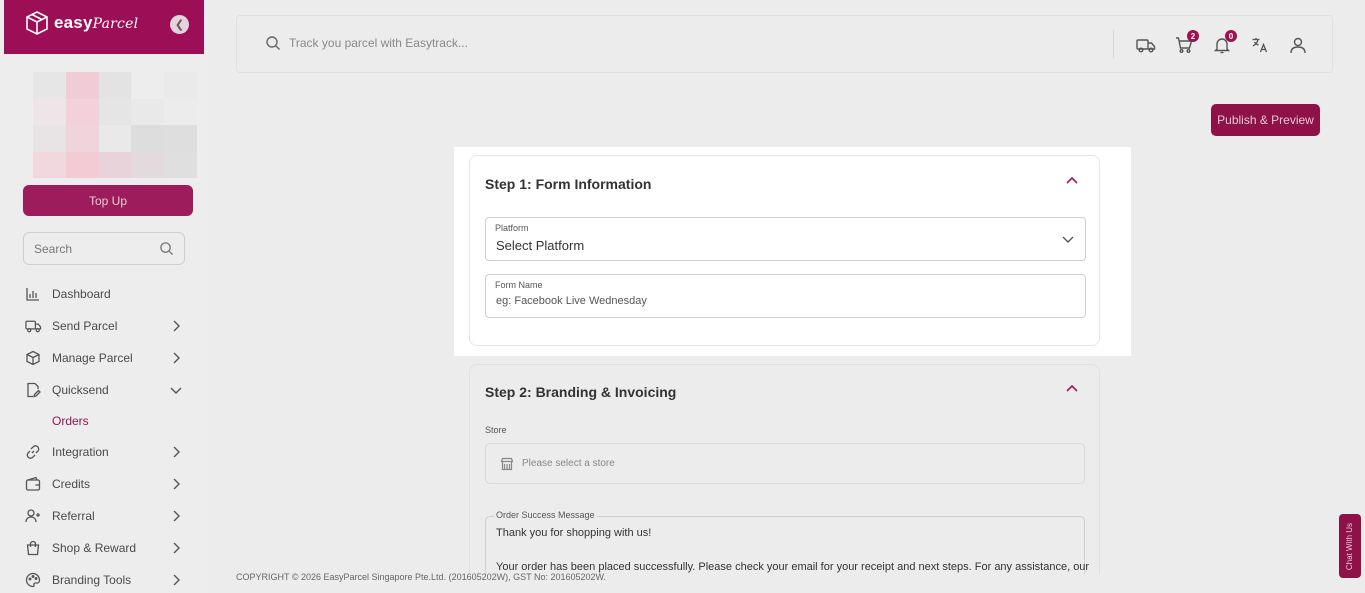 The height and width of the screenshot is (593, 1365). What do you see at coordinates (581, 392) in the screenshot?
I see `step2-title: Step 2: Branding & Invoicing` at bounding box center [581, 392].